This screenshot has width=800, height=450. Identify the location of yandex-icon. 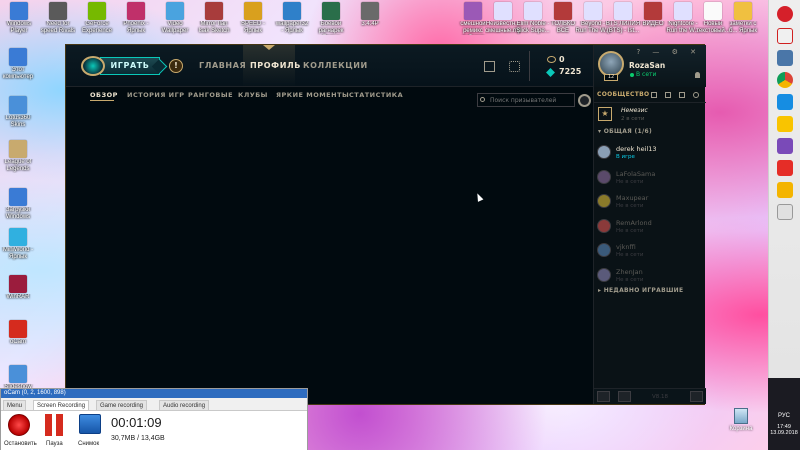
(784, 36).